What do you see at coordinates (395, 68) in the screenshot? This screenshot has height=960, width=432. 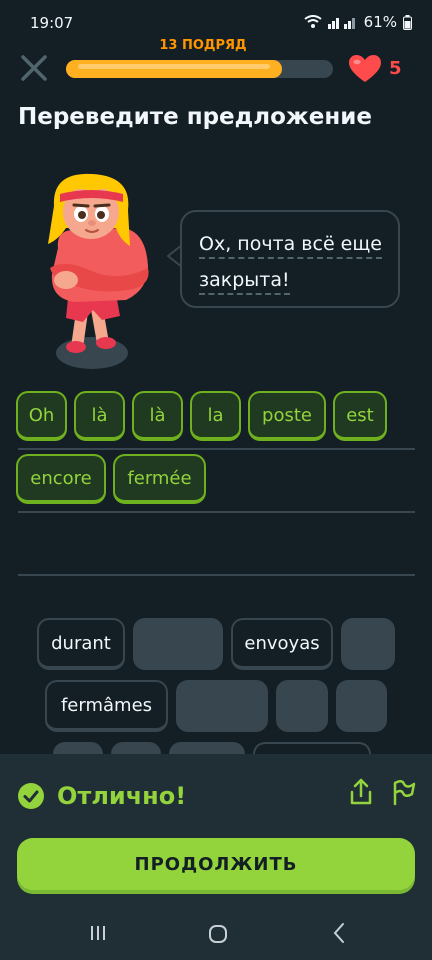 I see `hearts-count: 5` at bounding box center [395, 68].